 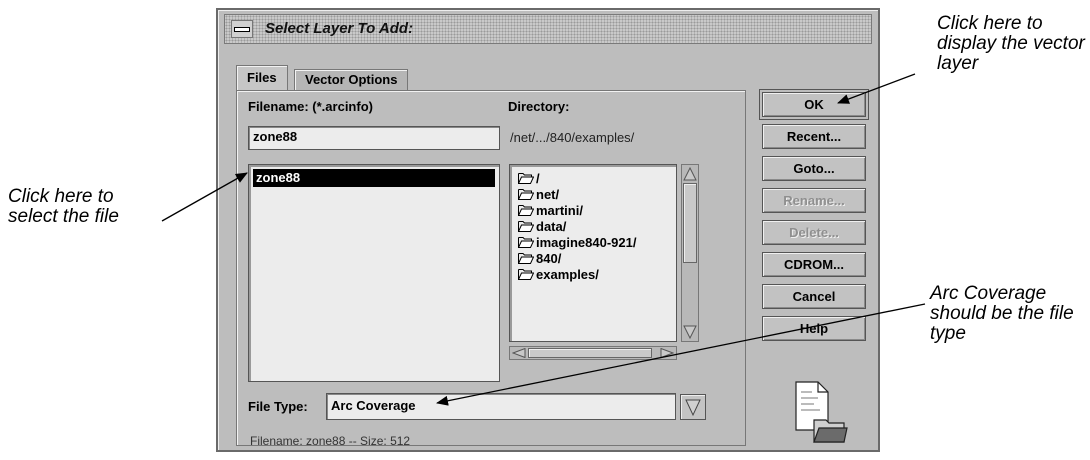 I want to click on directory-item: data/, so click(x=542, y=227).